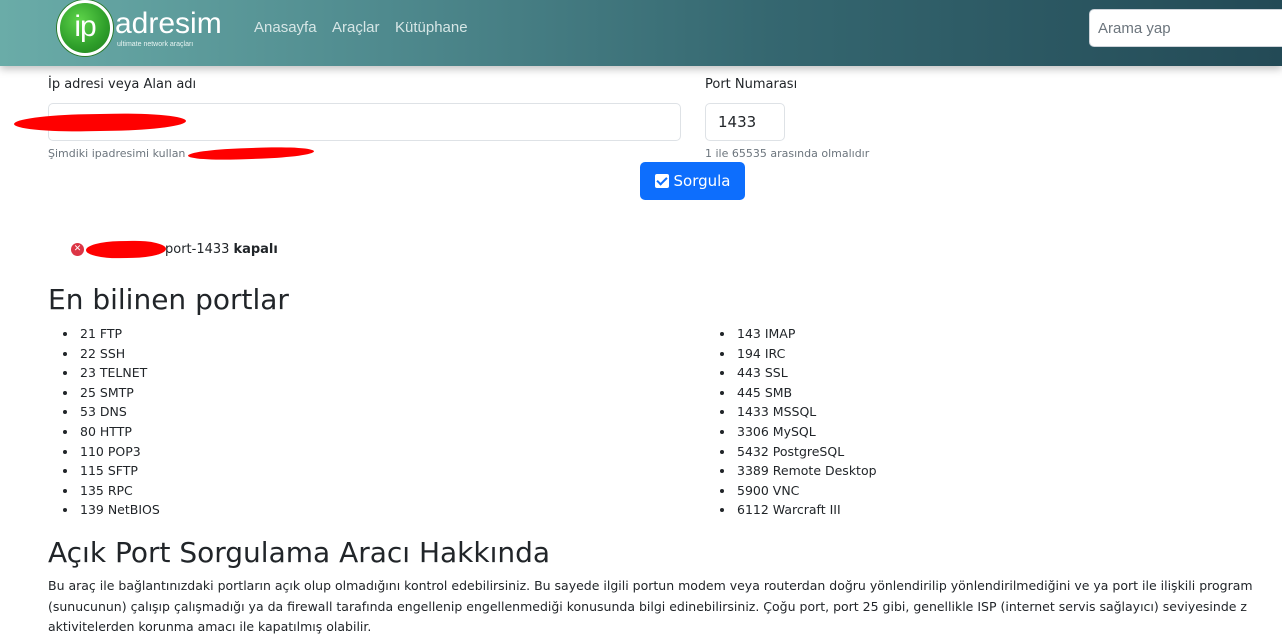  I want to click on list-item: 23 TELNET, so click(368, 373).